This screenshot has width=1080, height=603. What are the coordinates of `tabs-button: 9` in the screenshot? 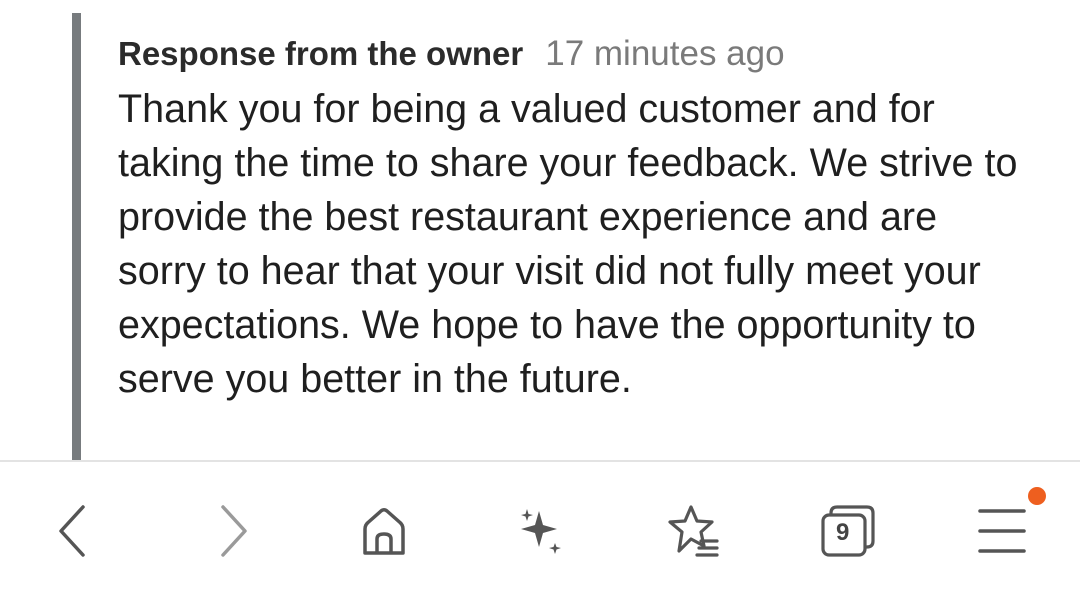 It's located at (847, 531).